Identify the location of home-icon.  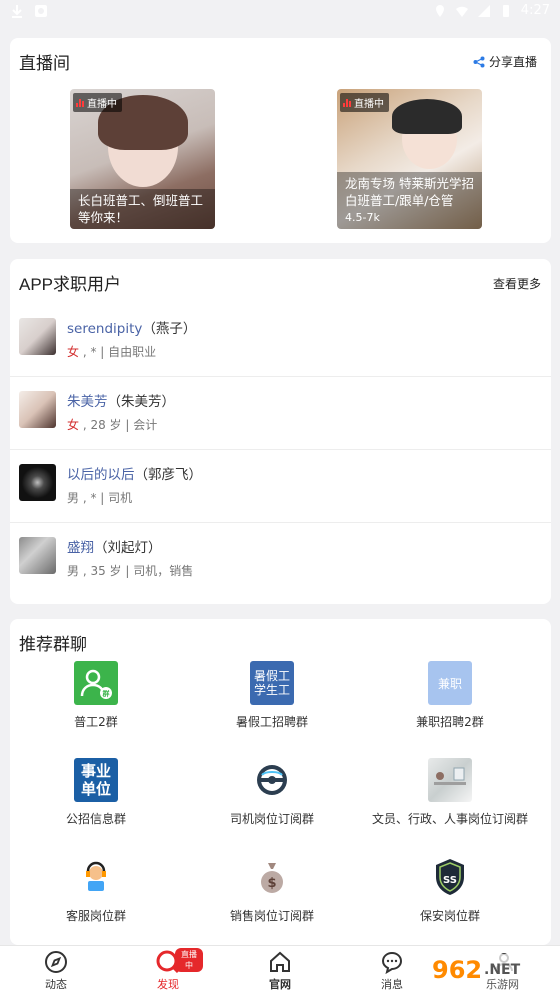
(280, 961).